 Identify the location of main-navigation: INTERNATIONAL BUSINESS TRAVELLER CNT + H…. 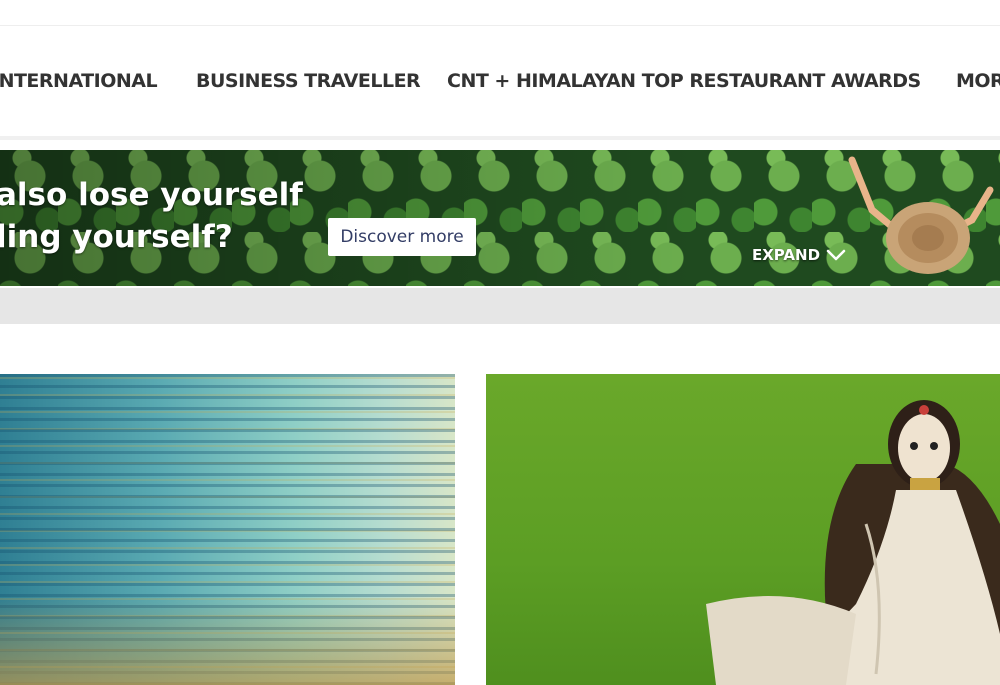
(500, 83).